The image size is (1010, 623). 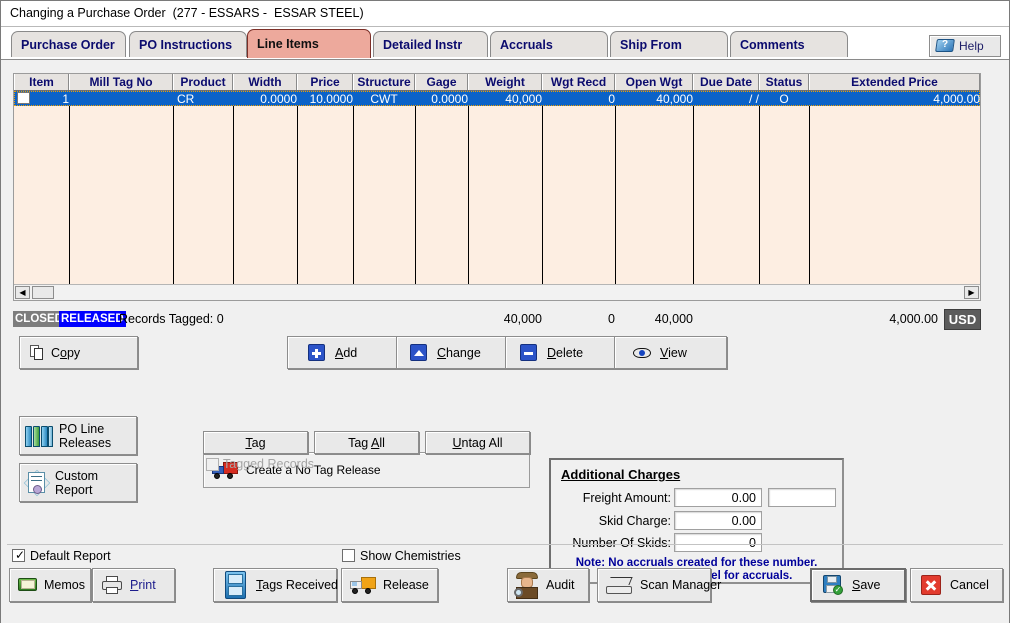 I want to click on column-header-weight: Weight, so click(x=505, y=82).